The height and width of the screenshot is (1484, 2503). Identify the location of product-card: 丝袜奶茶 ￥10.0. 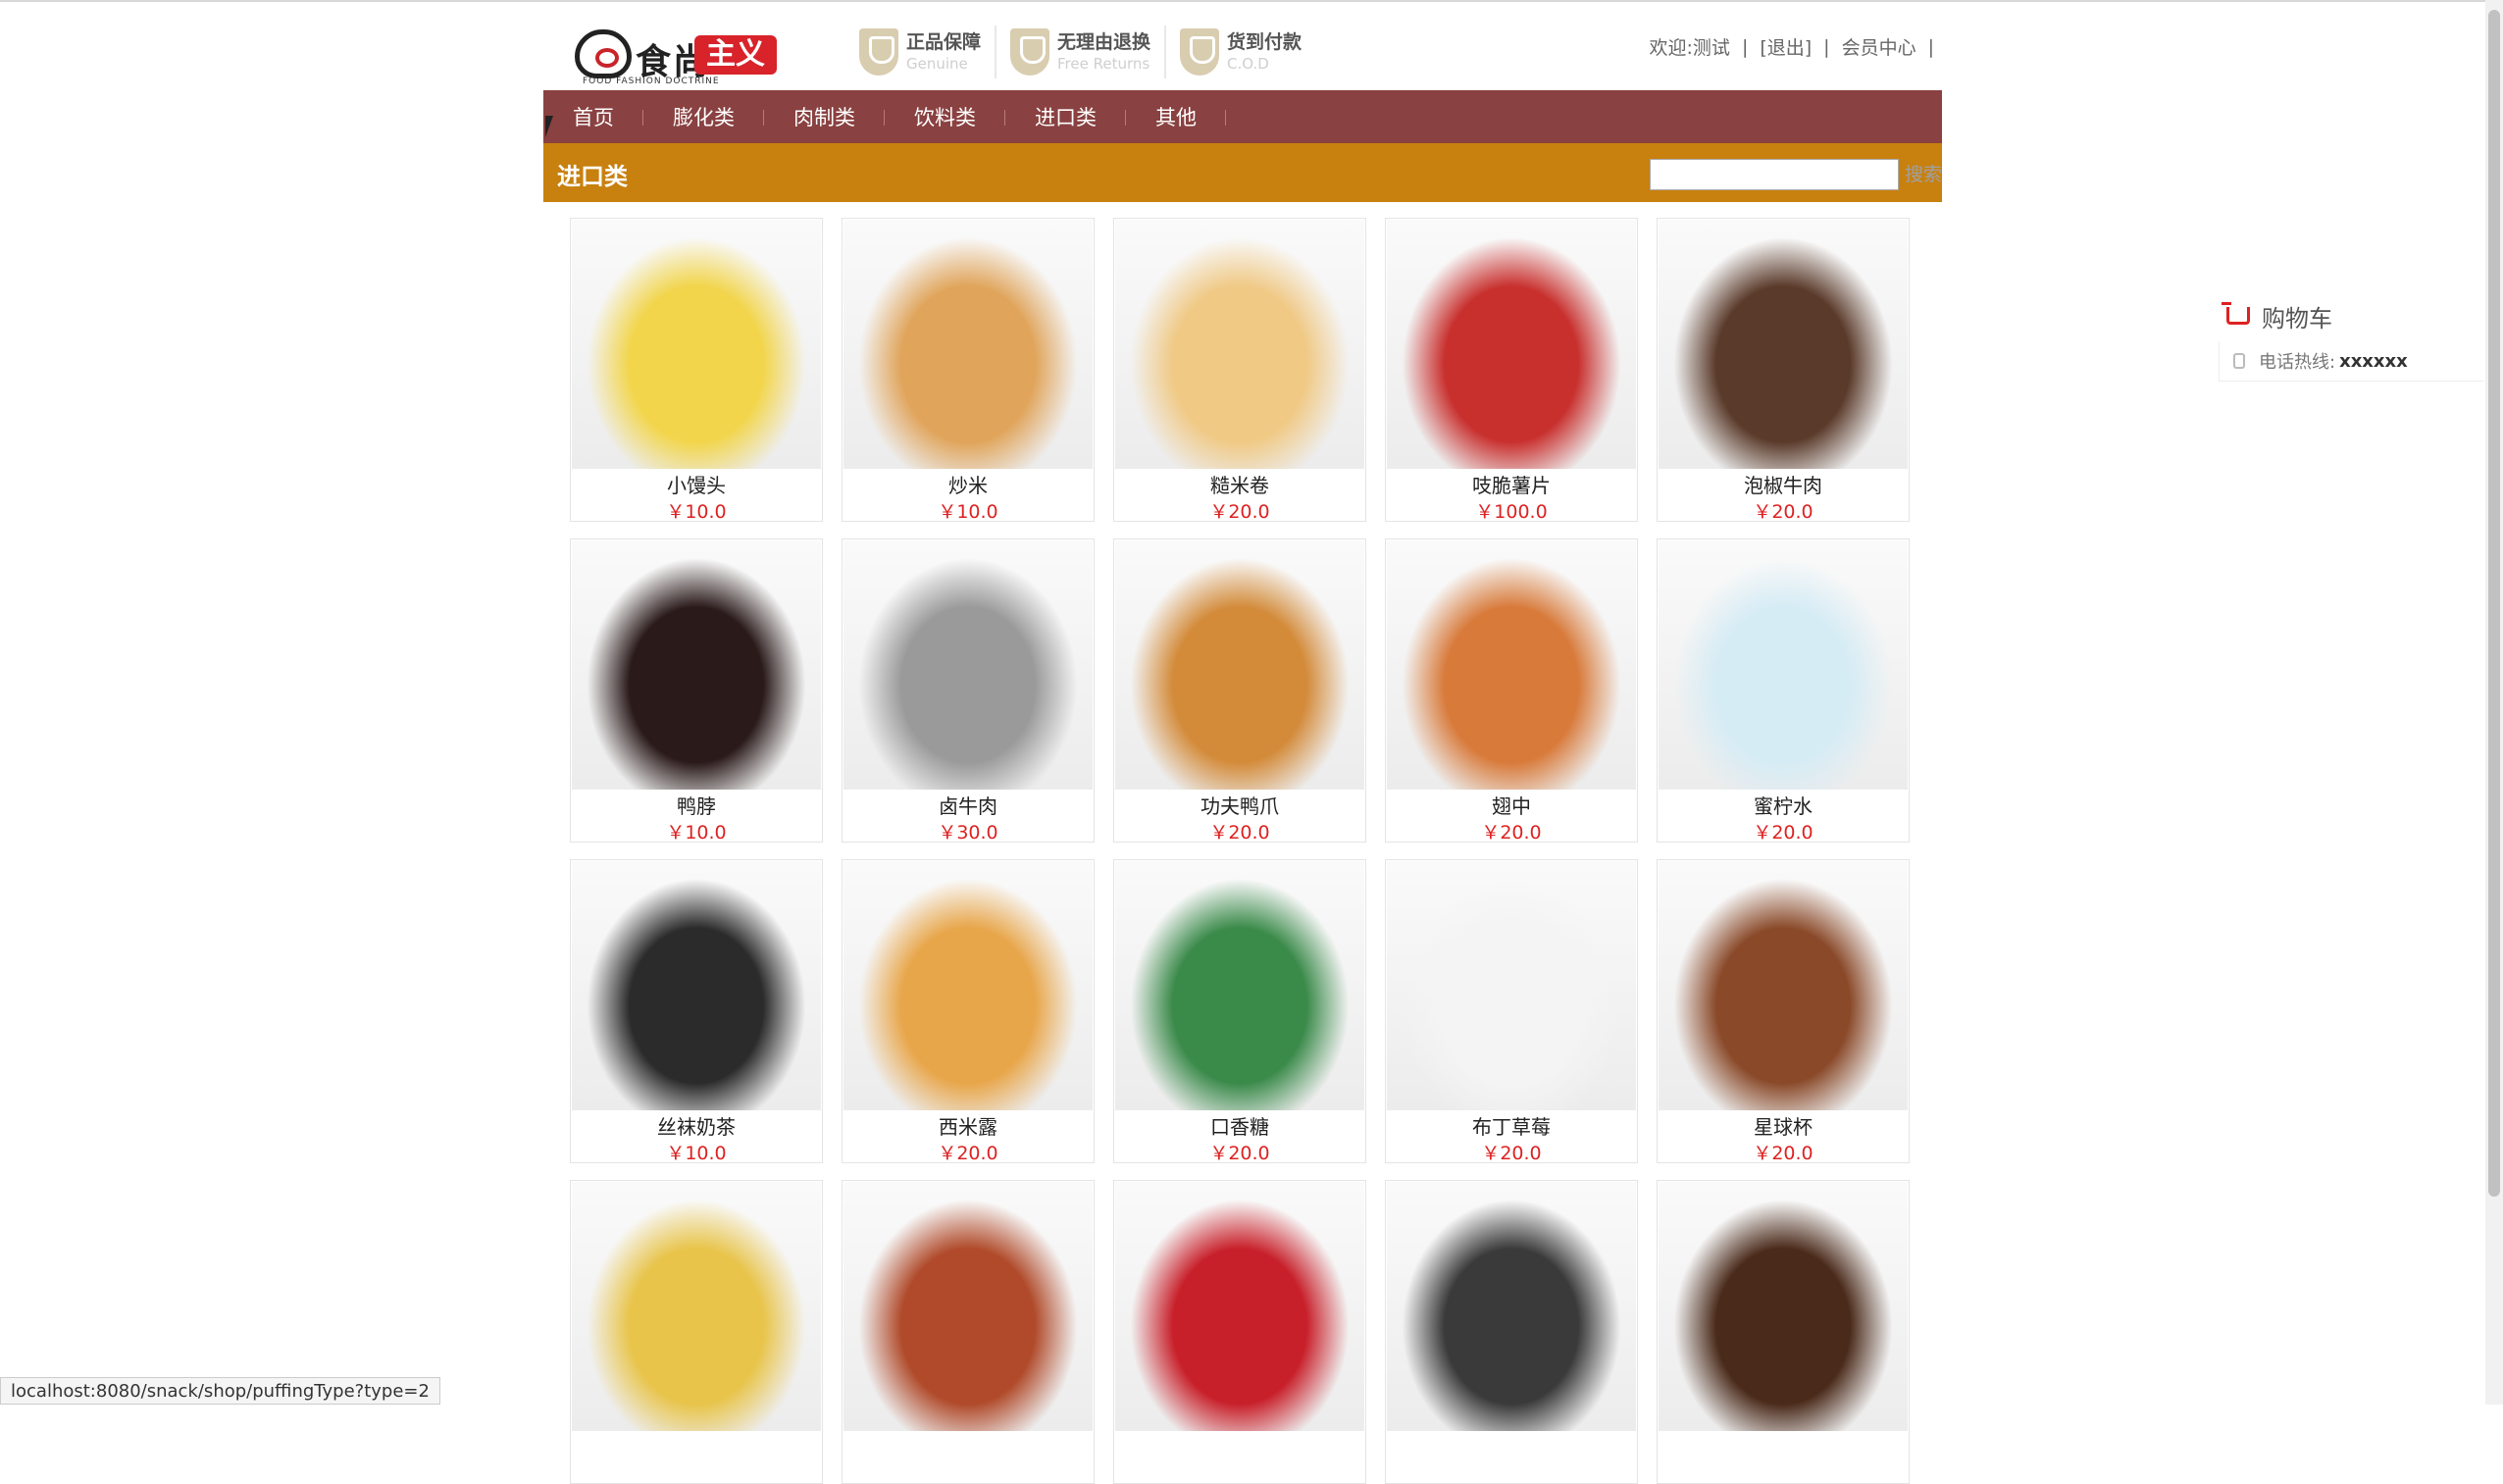
(696, 1011).